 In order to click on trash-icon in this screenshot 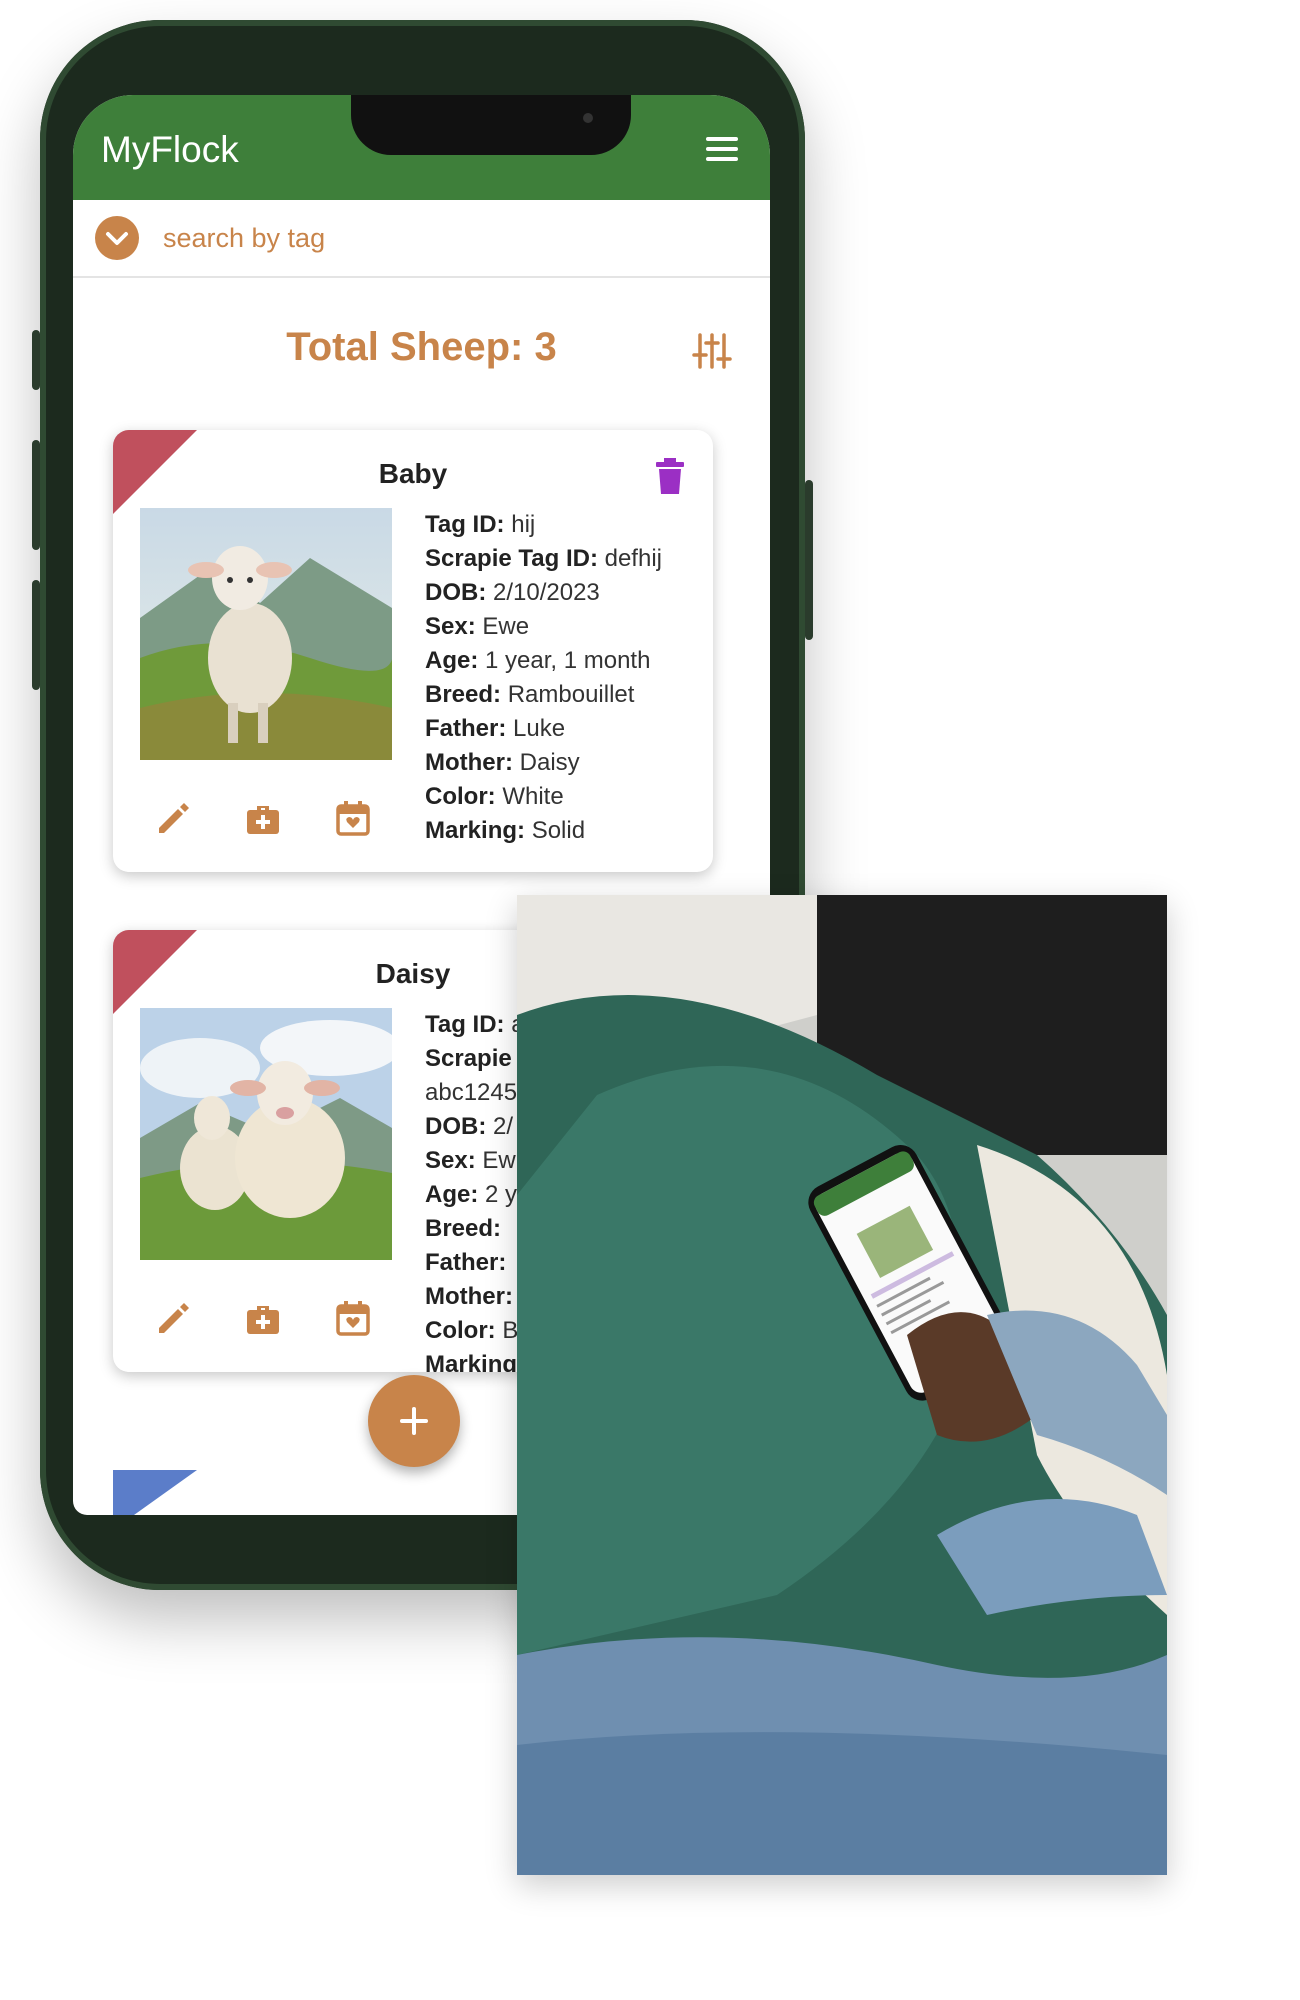, I will do `click(670, 476)`.